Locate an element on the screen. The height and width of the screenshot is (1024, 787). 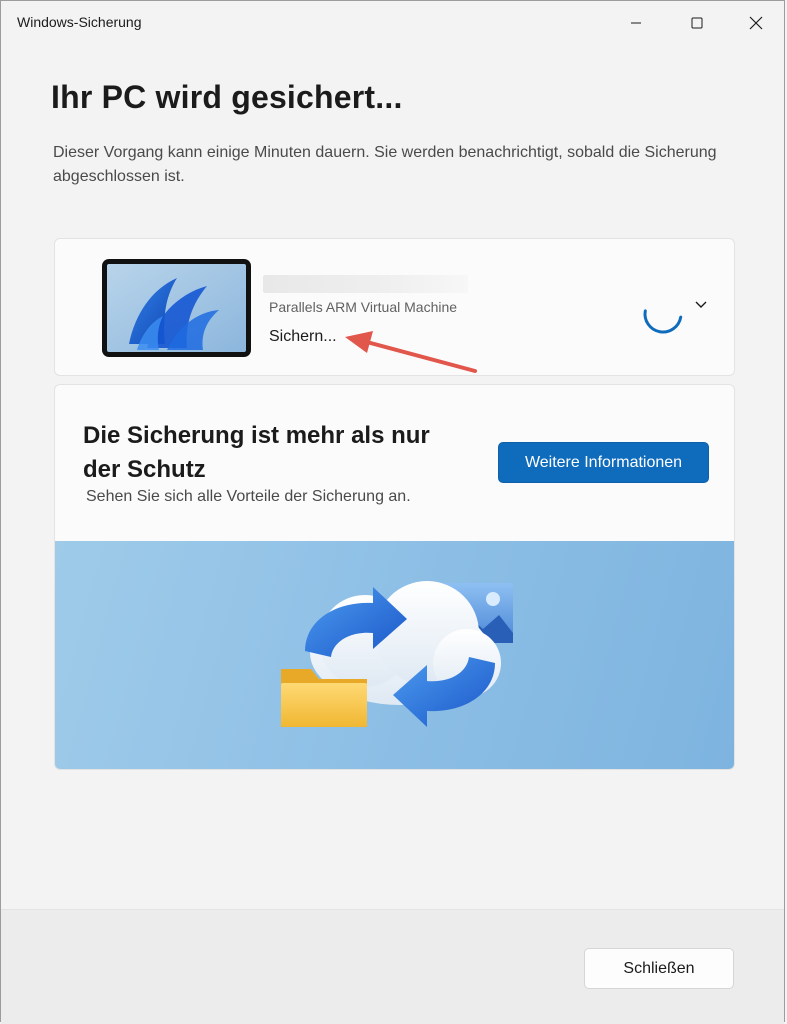
close-window-button is located at coordinates (756, 23).